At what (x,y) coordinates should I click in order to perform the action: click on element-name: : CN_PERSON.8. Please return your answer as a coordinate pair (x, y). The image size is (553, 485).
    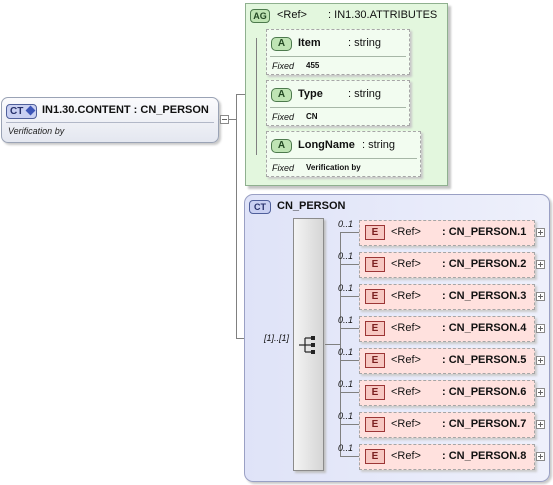
    Looking at the image, I should click on (484, 456).